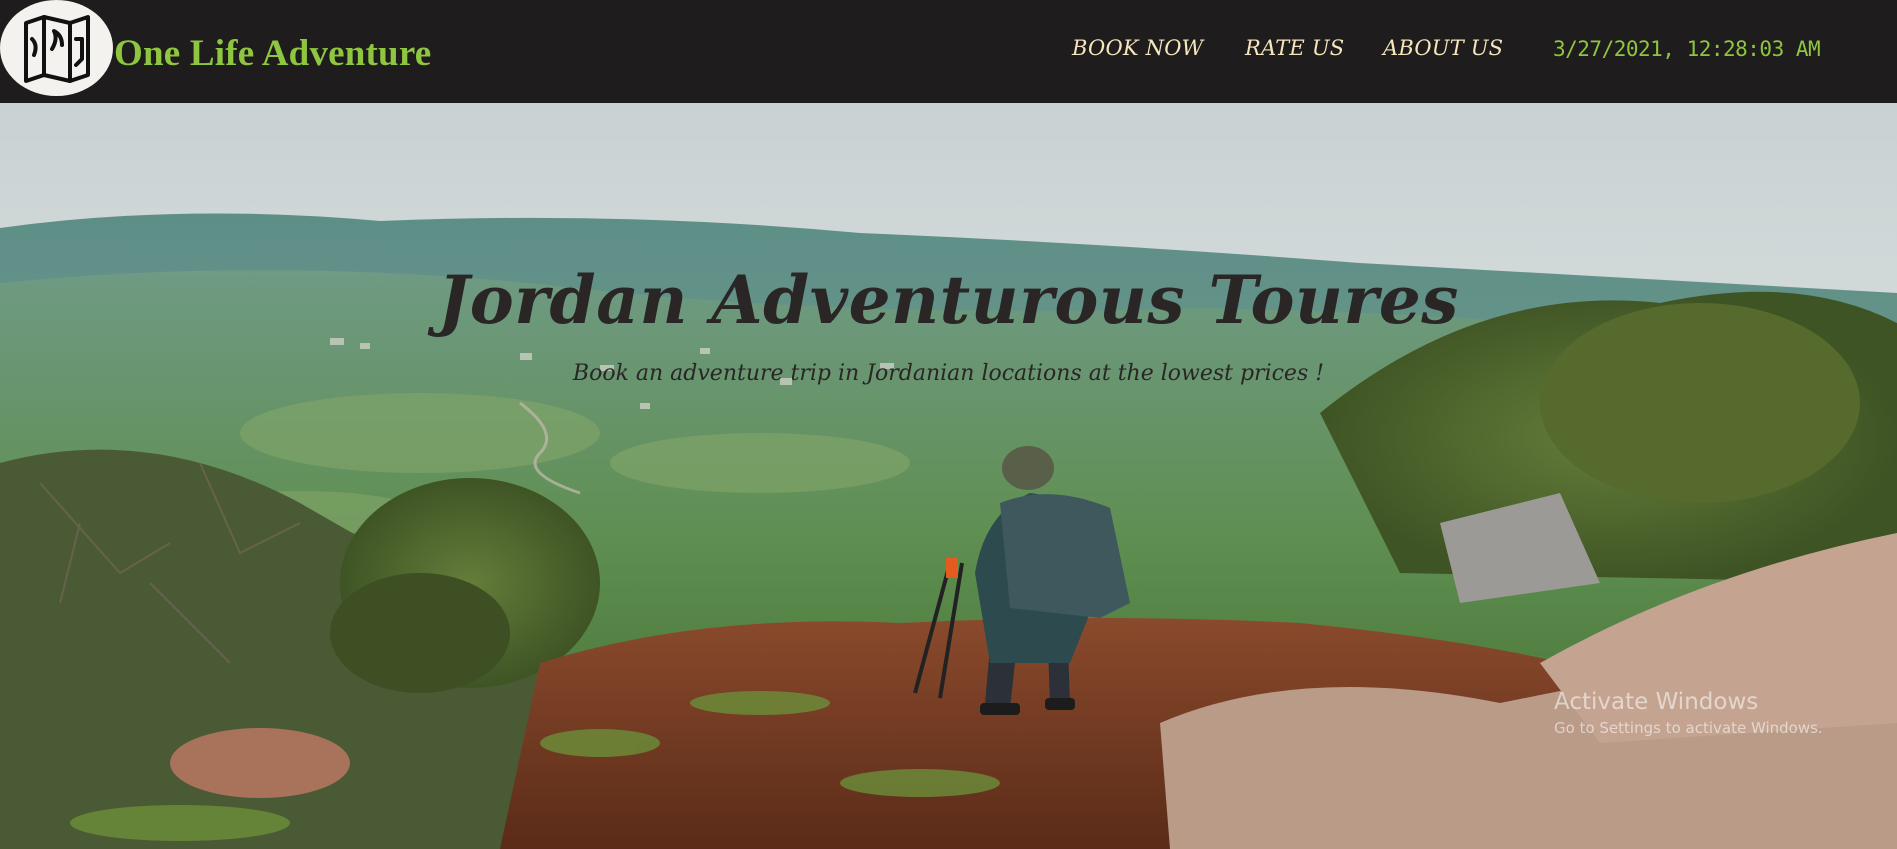 The width and height of the screenshot is (1897, 849). Describe the element at coordinates (272, 53) in the screenshot. I see `brand-name: One Life Adventure` at that location.